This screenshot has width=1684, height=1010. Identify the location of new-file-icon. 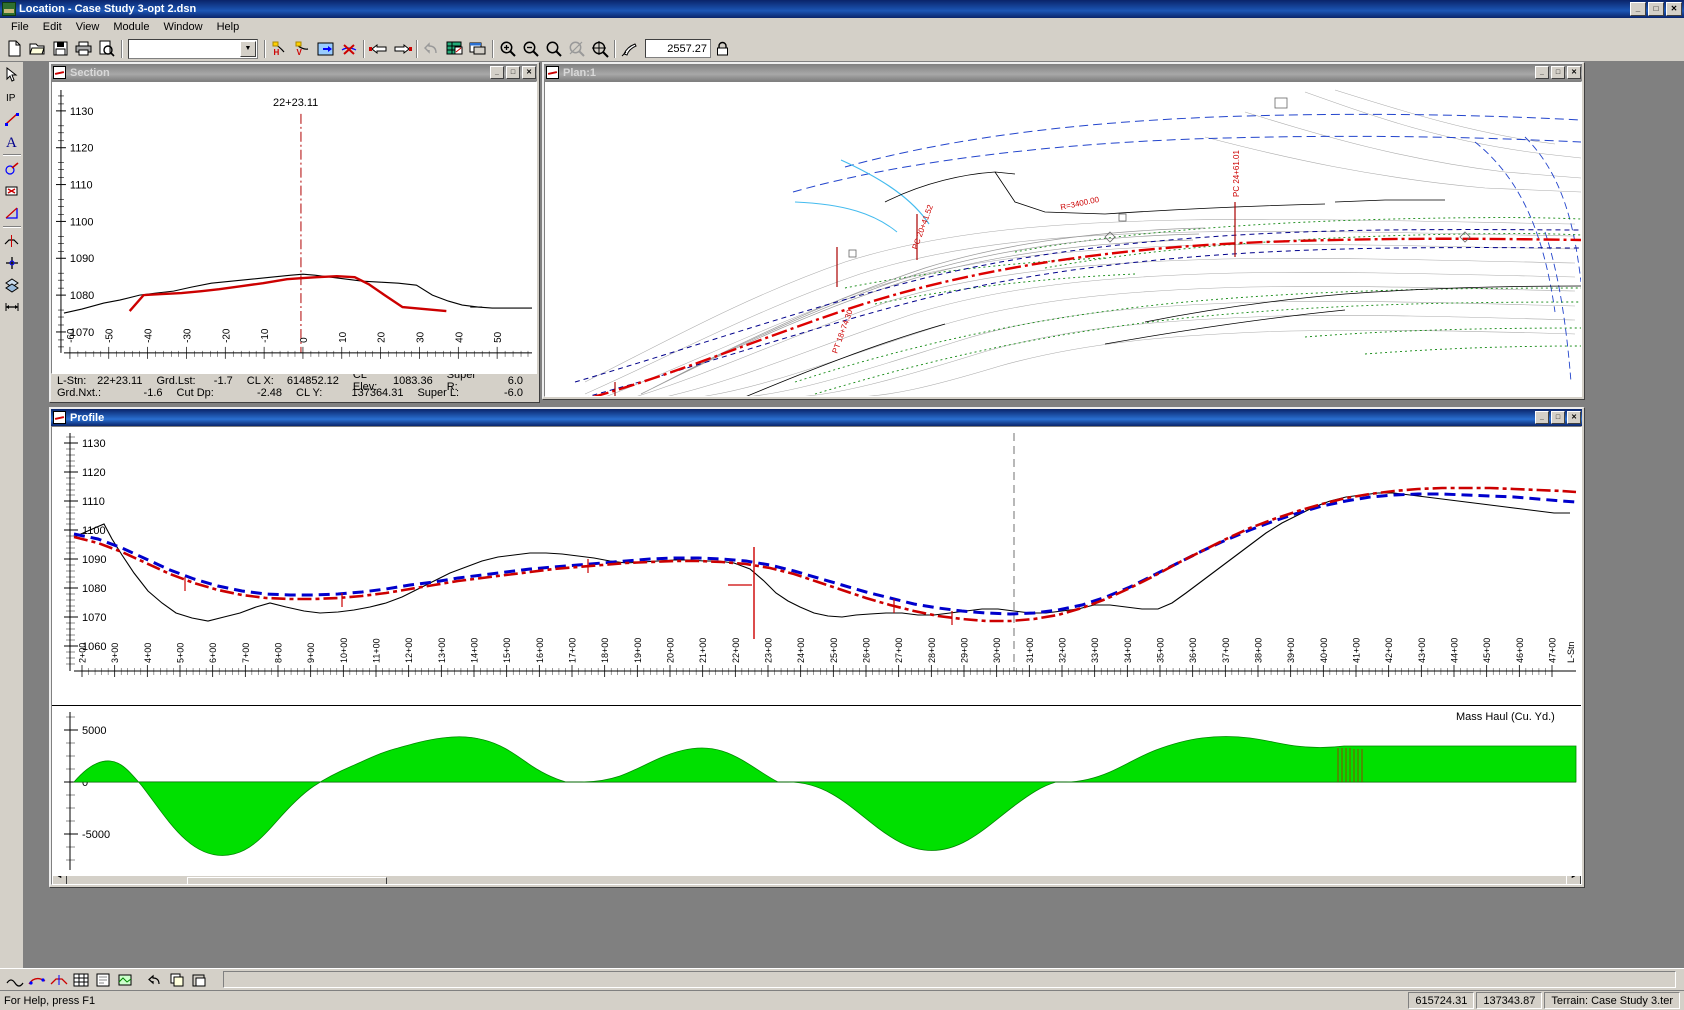
(14, 48).